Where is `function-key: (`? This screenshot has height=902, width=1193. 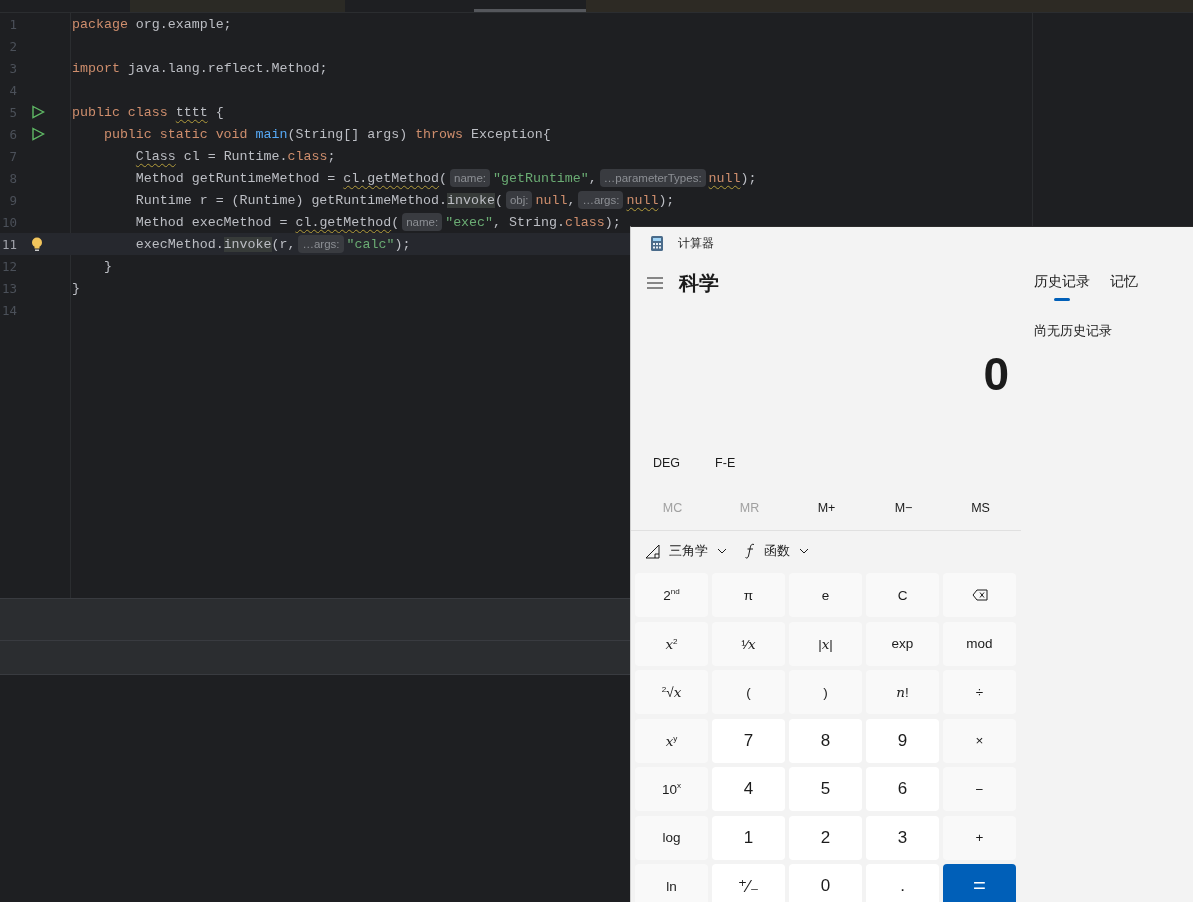 function-key: ( is located at coordinates (748, 692).